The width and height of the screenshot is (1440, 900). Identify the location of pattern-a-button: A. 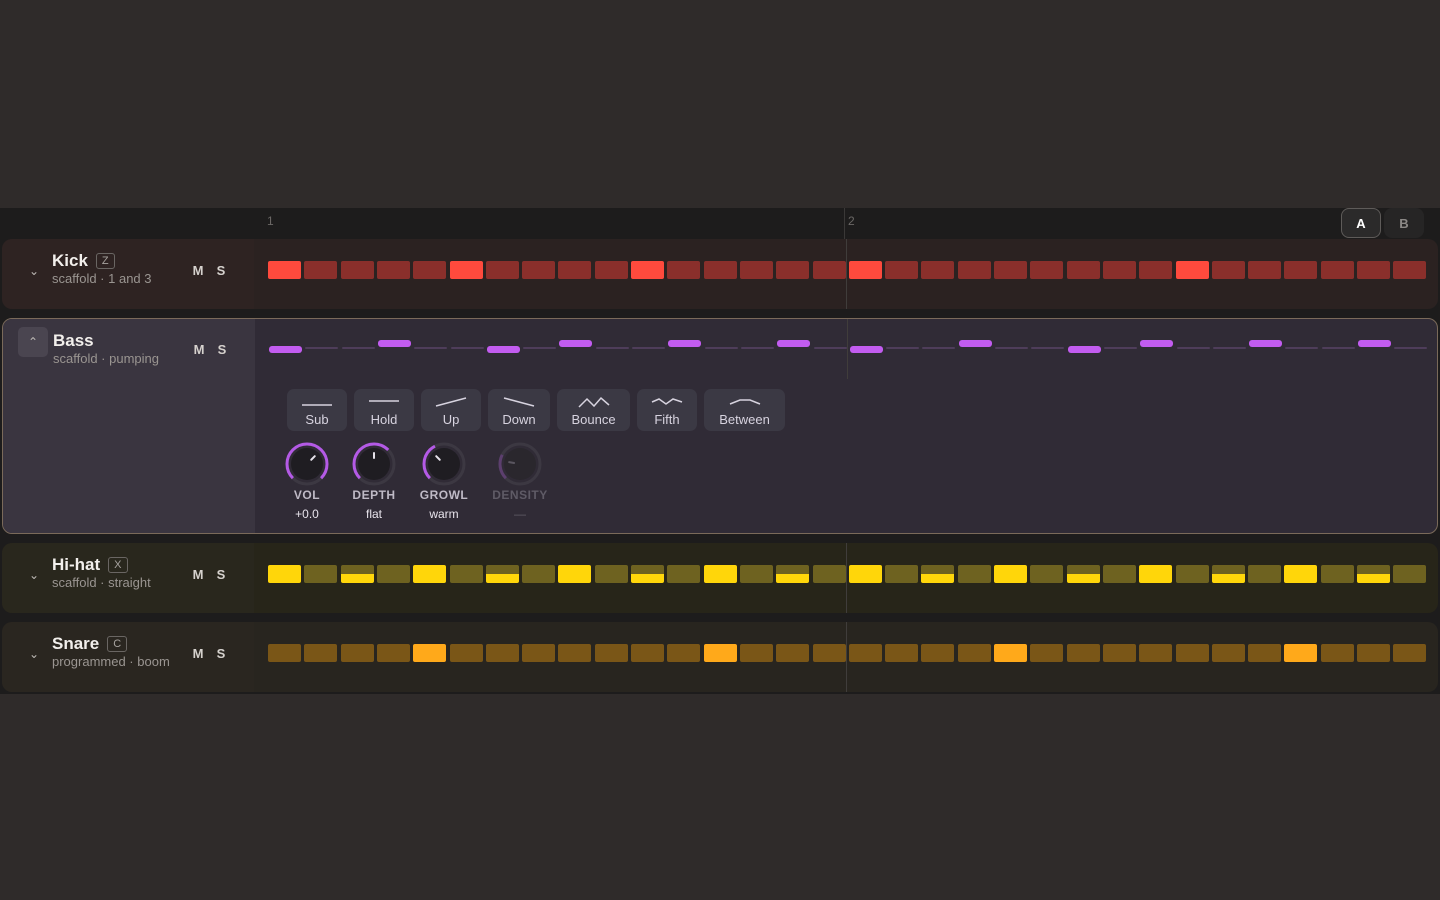
(1361, 223).